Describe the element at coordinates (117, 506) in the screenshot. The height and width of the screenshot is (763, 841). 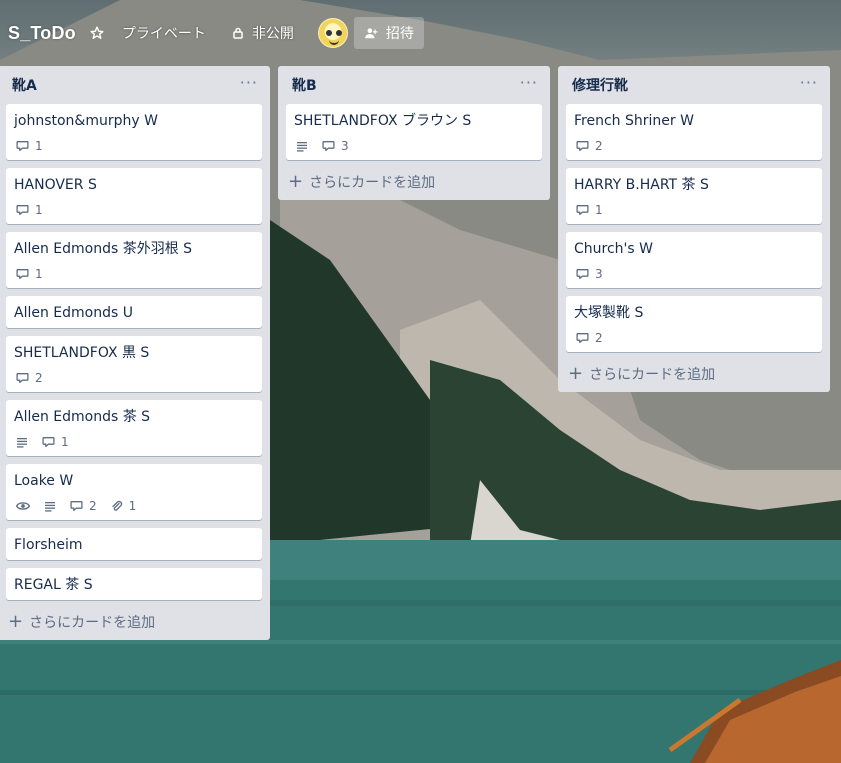
I see `paperclip-icon` at that location.